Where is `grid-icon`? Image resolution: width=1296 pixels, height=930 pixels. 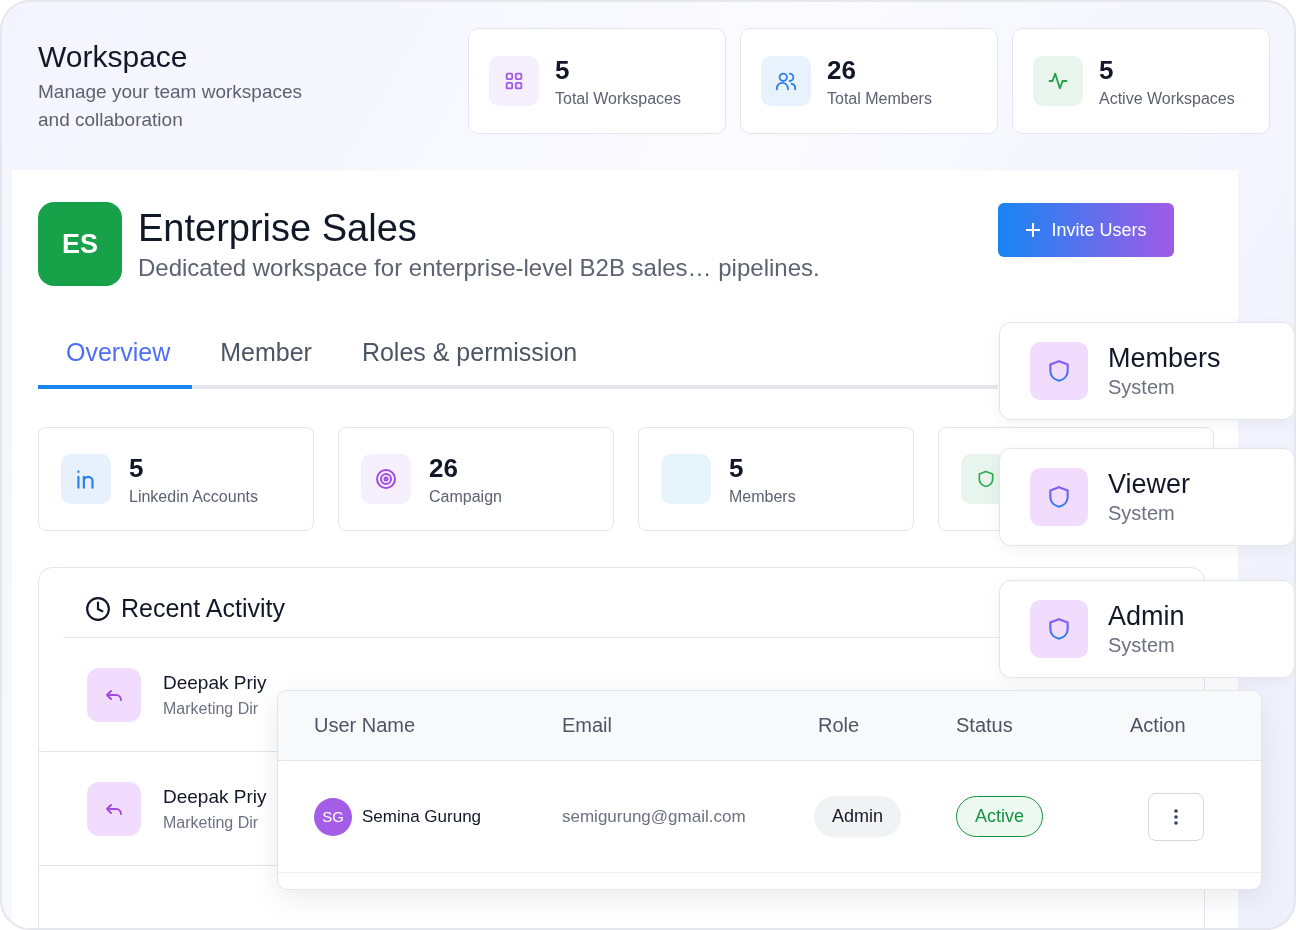 grid-icon is located at coordinates (514, 81).